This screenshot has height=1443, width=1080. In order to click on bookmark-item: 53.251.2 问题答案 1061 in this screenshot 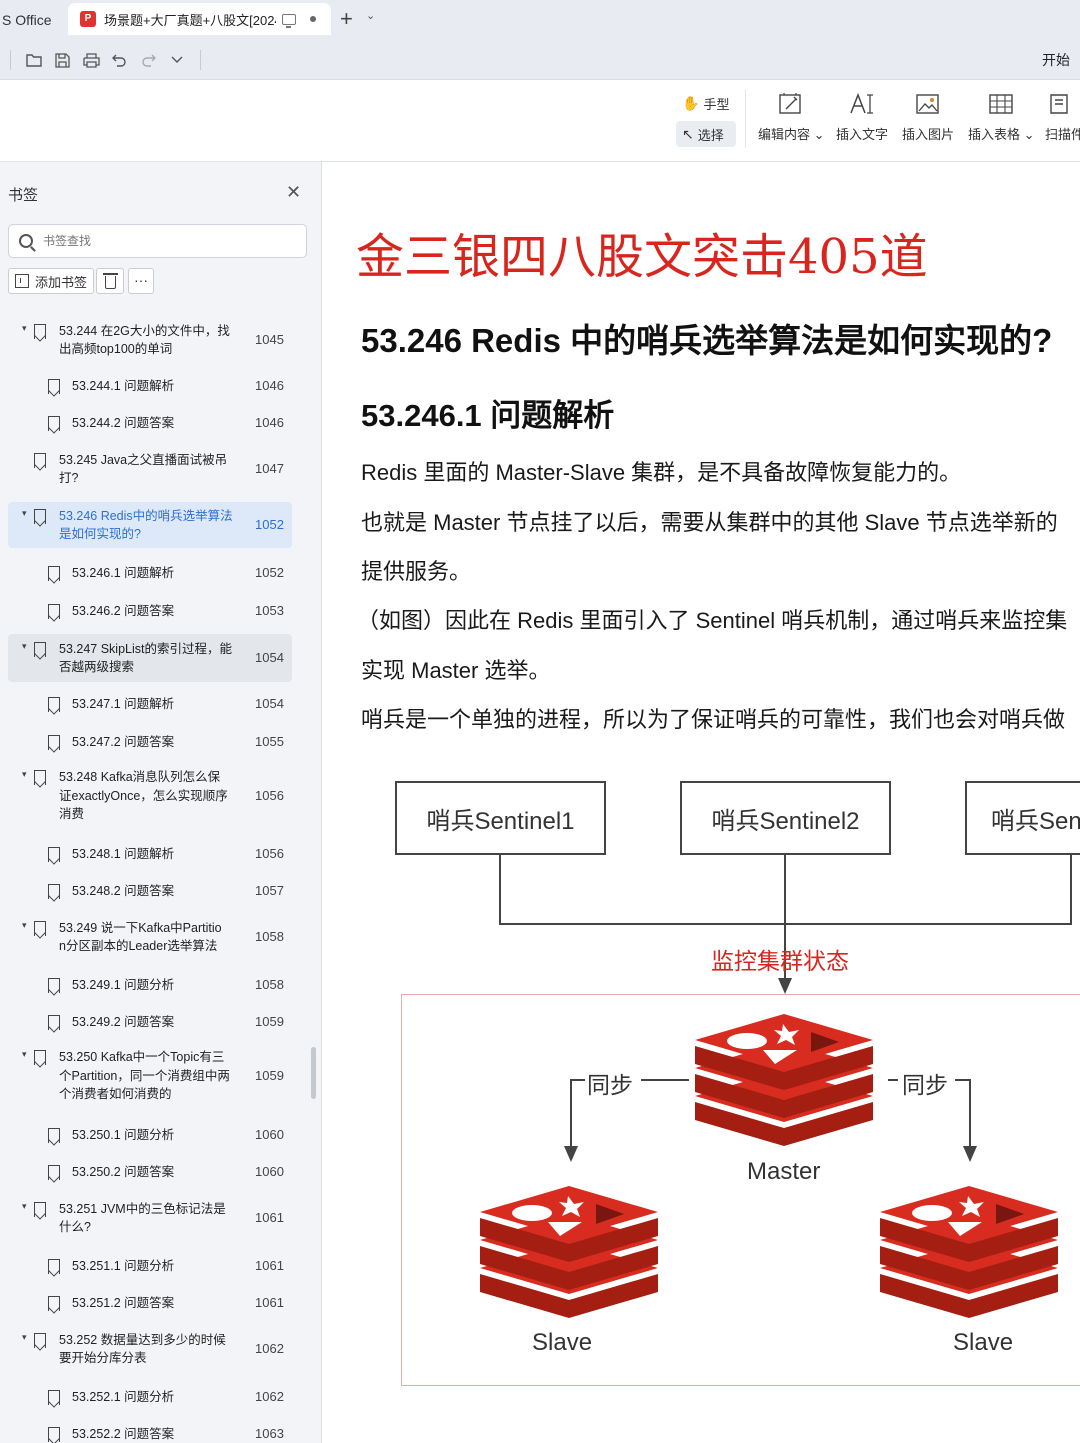, I will do `click(150, 1303)`.